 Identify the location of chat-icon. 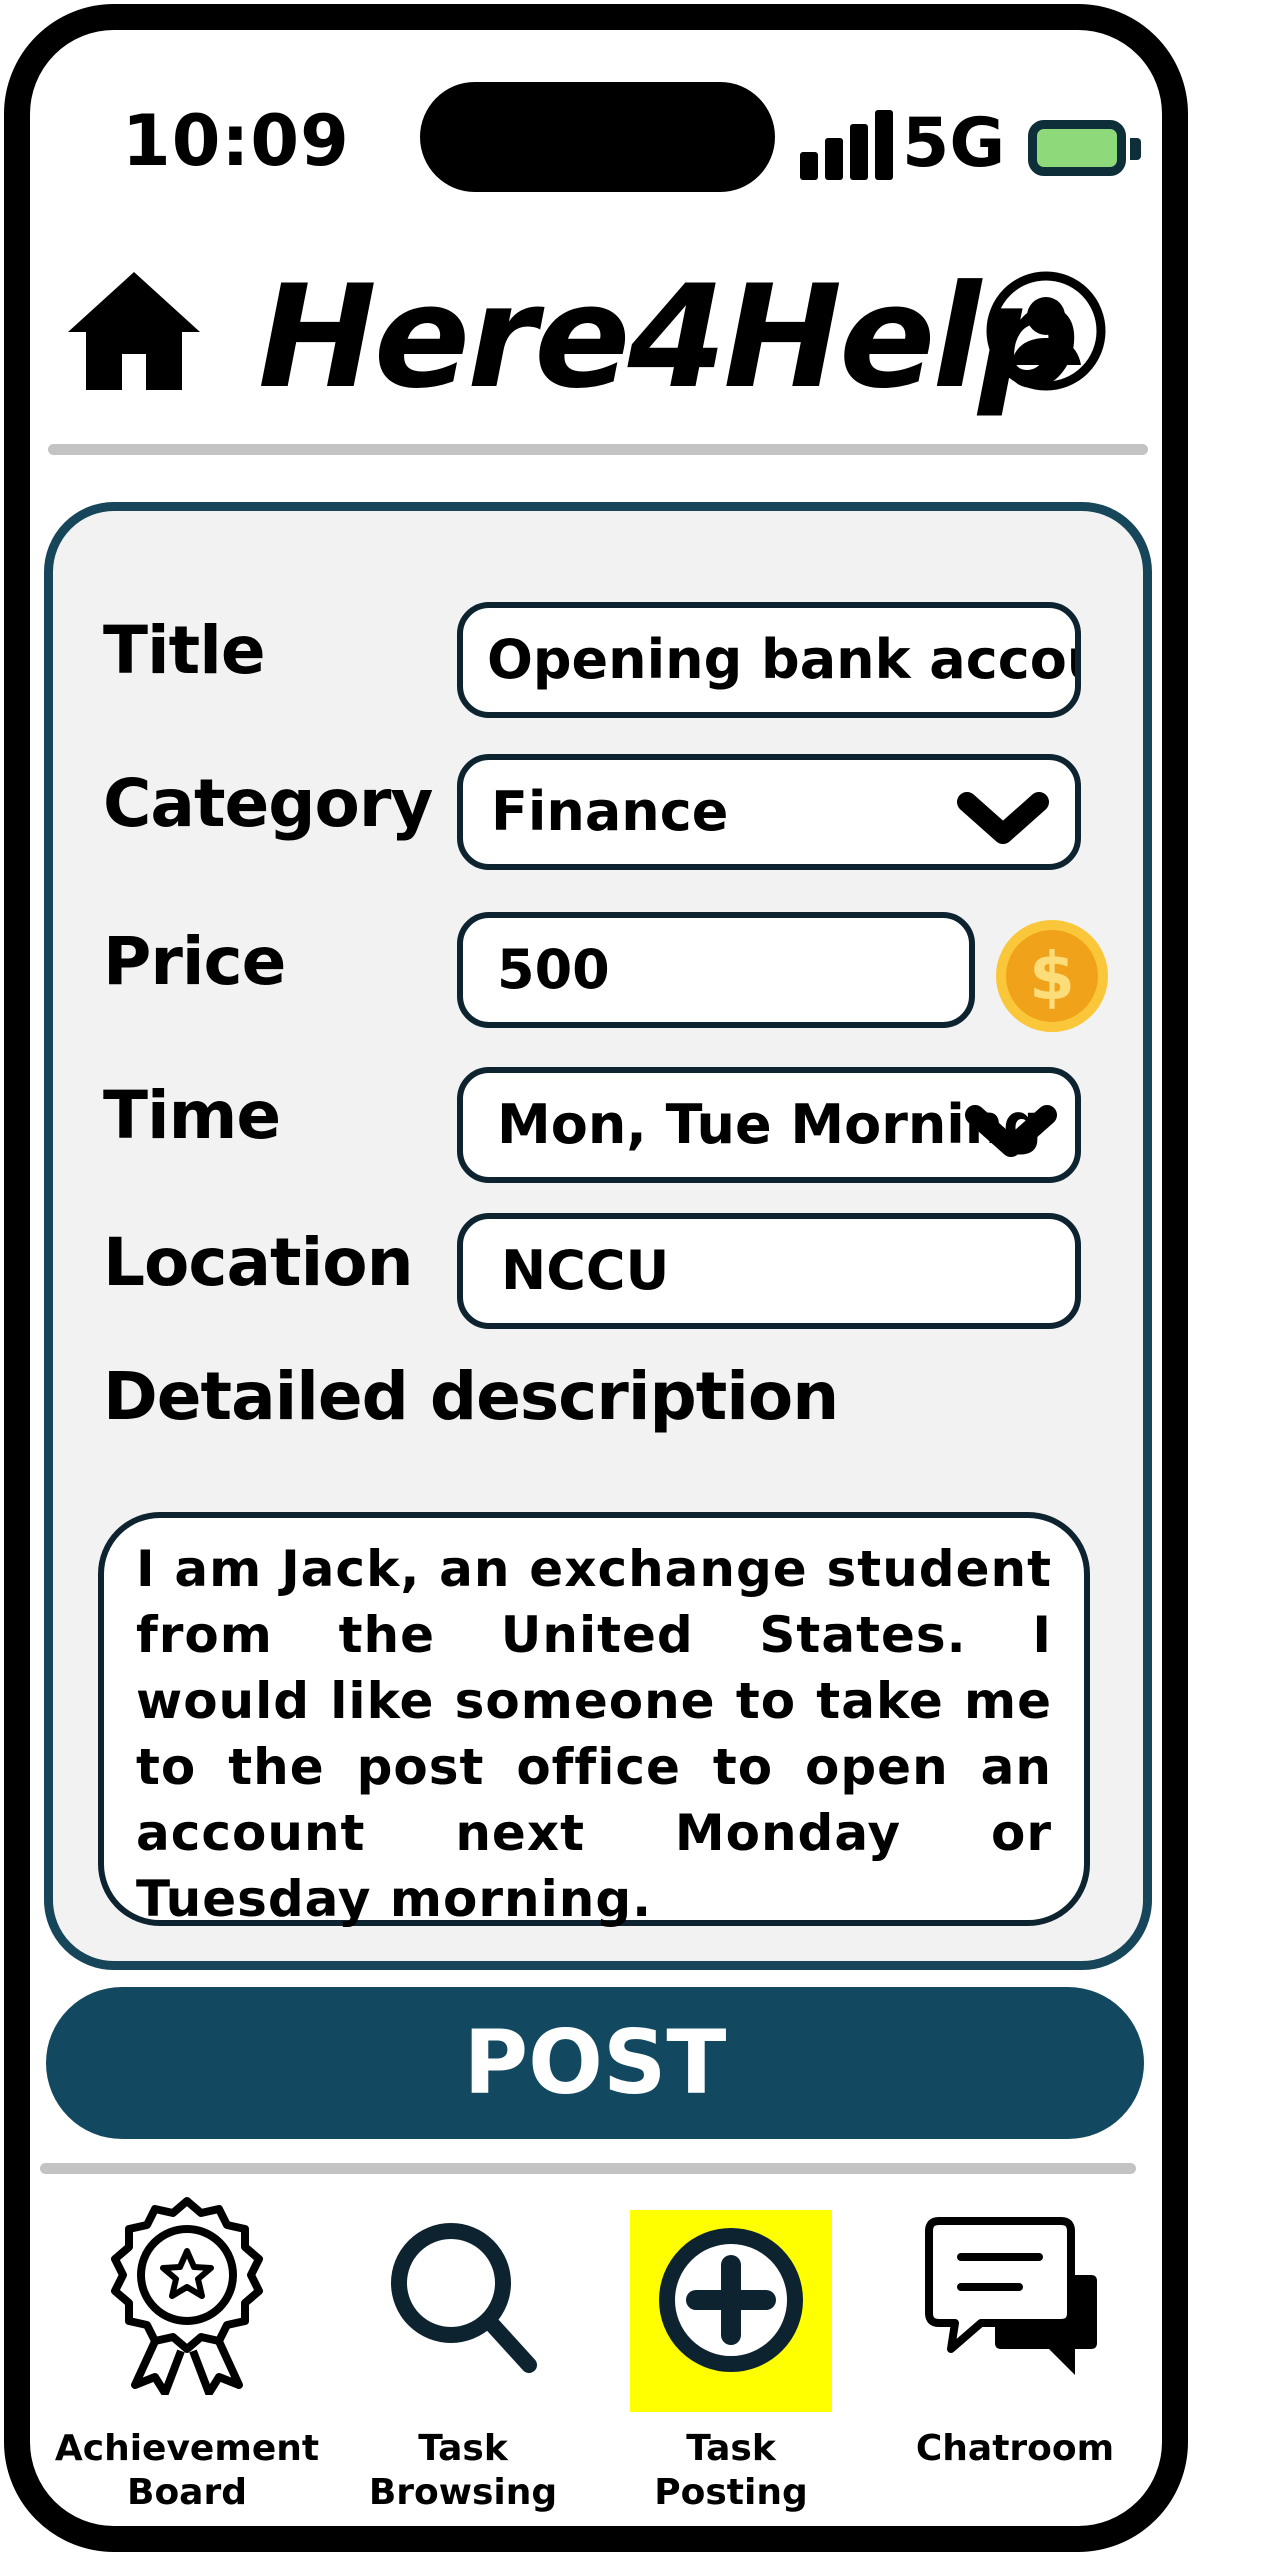
(1011, 2296).